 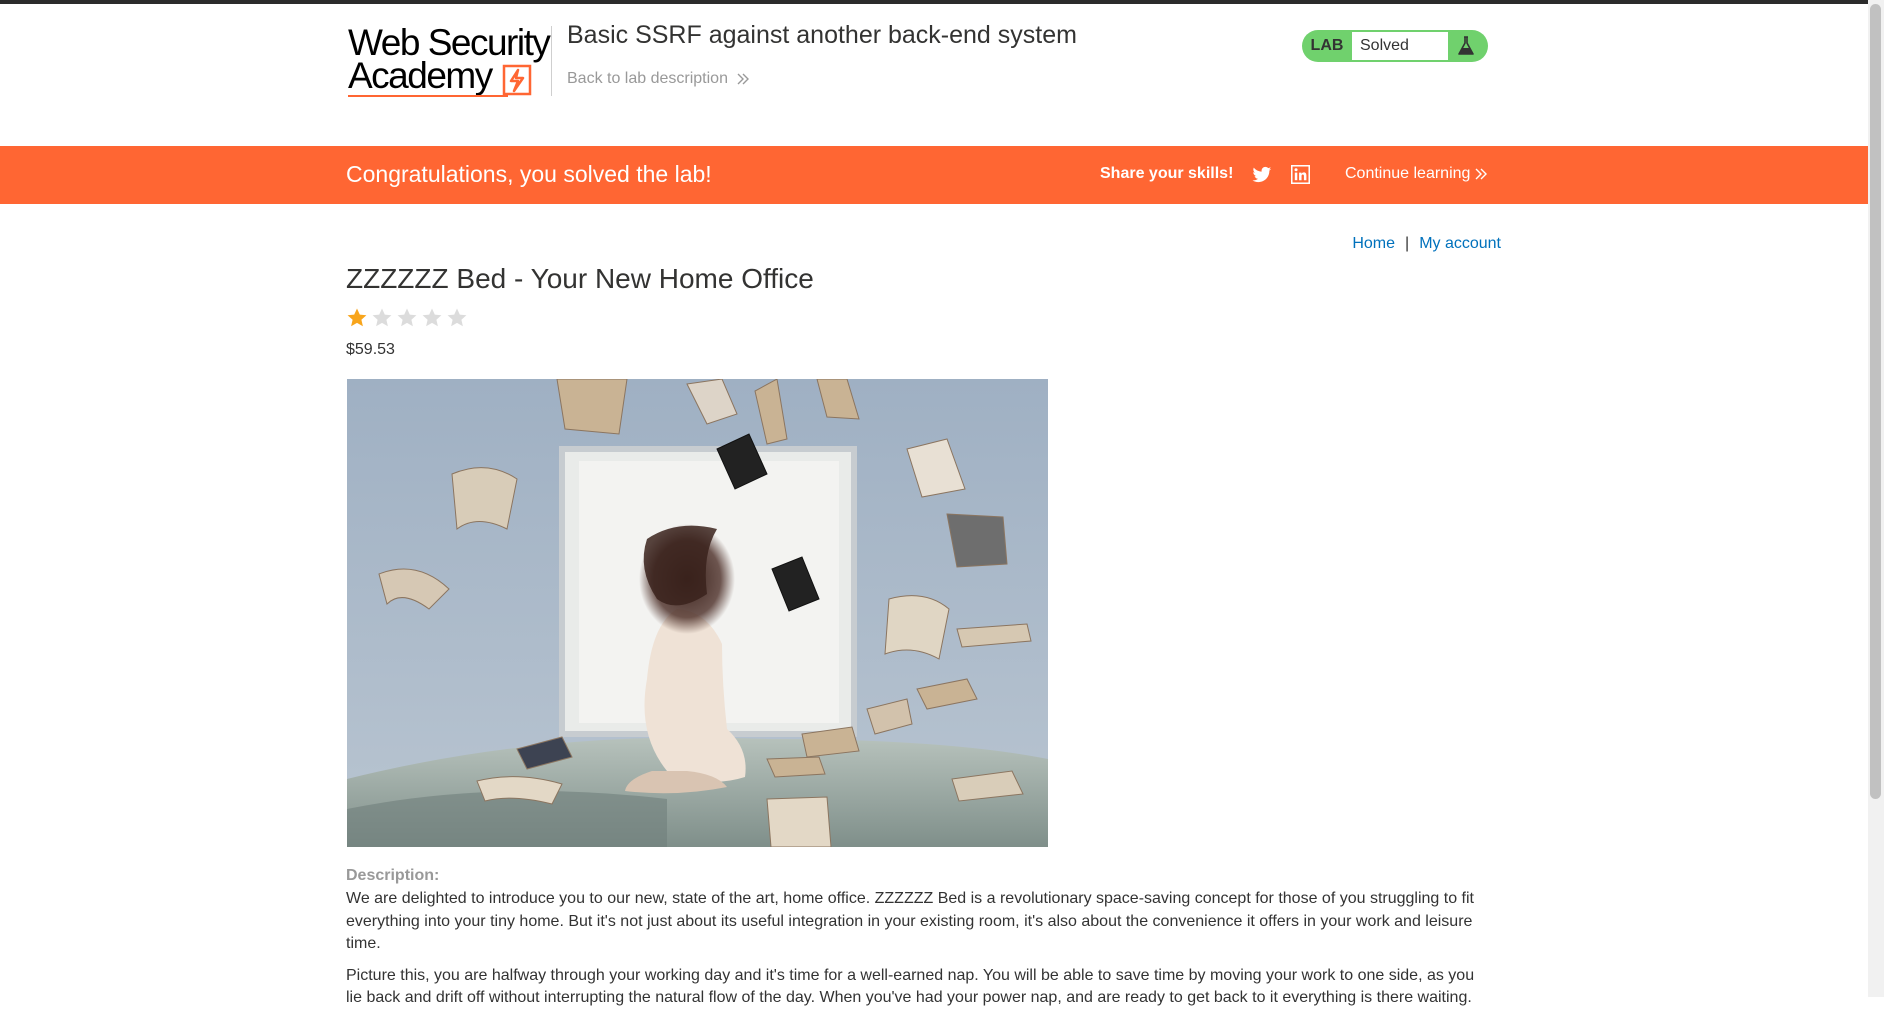 I want to click on logo-underline, so click(x=428, y=96).